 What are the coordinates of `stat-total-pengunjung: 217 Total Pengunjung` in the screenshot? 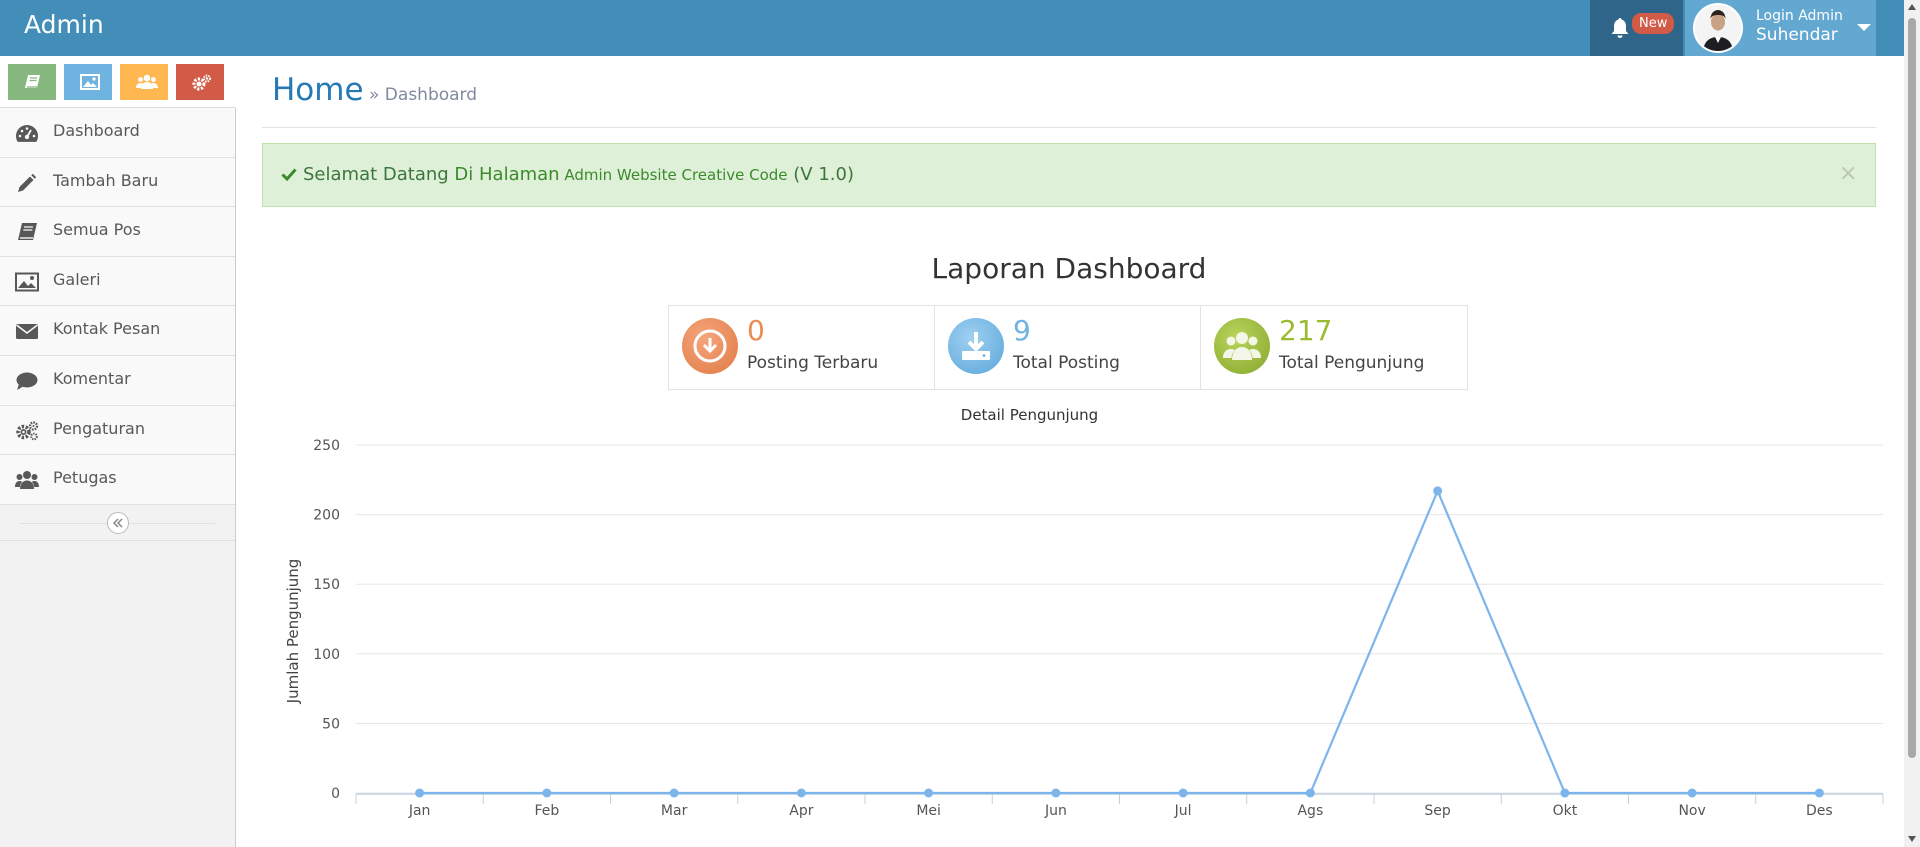 It's located at (1334, 347).